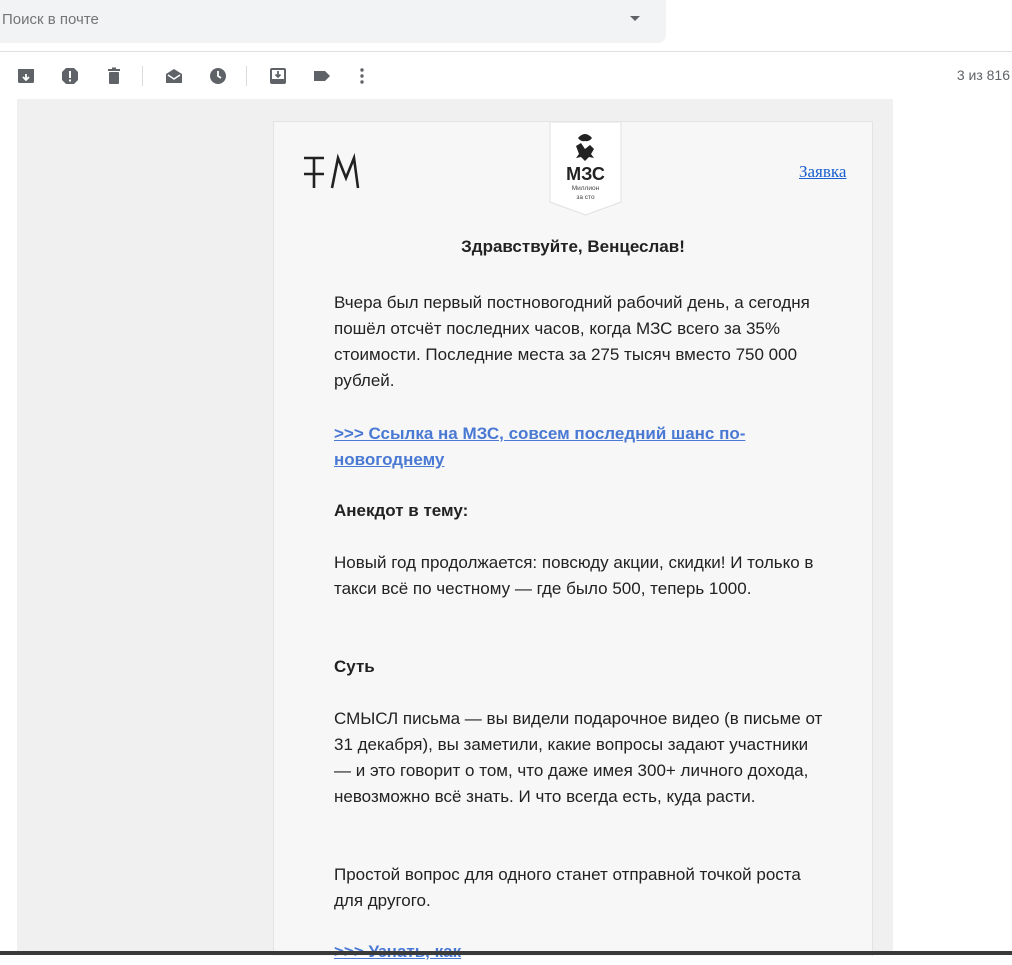 Image resolution: width=1012 pixels, height=965 pixels. What do you see at coordinates (26, 76) in the screenshot?
I see `archive-icon` at bounding box center [26, 76].